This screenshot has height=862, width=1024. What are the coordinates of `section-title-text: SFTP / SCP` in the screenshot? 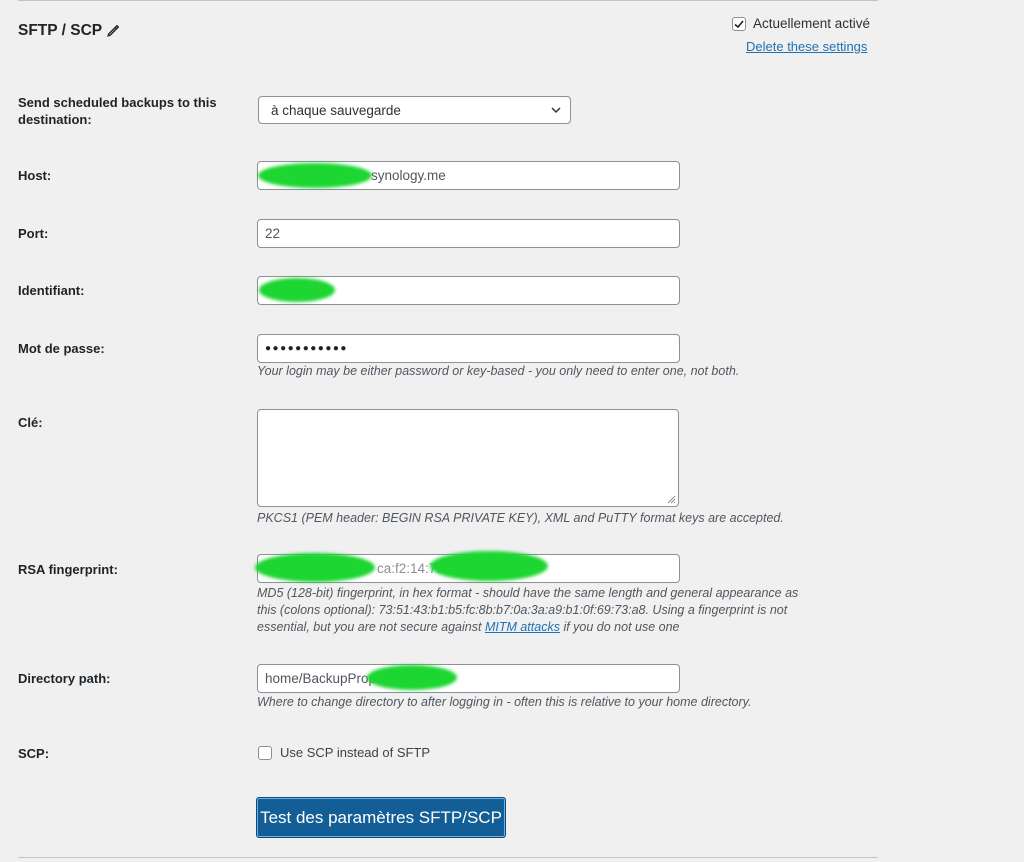 It's located at (60, 30).